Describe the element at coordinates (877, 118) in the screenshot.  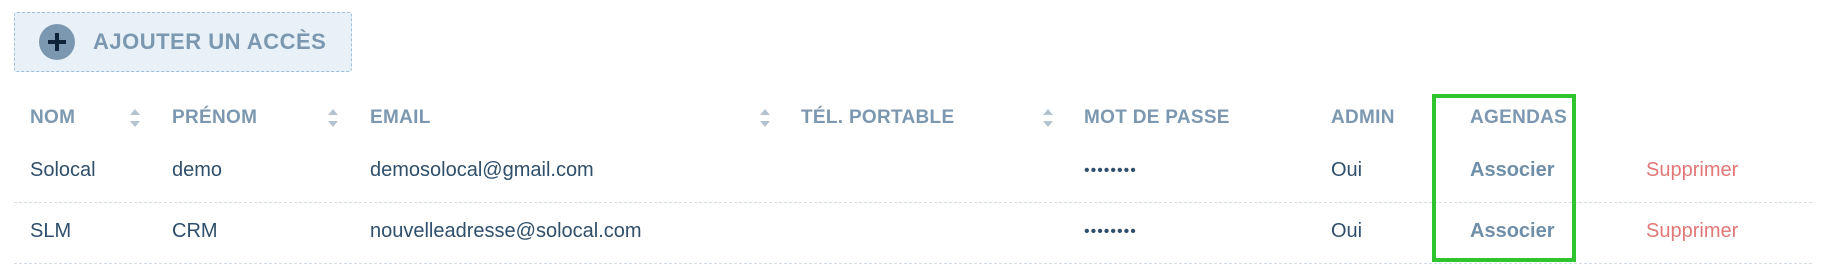
I see `column-header-tel: TÉL. PORTABLE` at that location.